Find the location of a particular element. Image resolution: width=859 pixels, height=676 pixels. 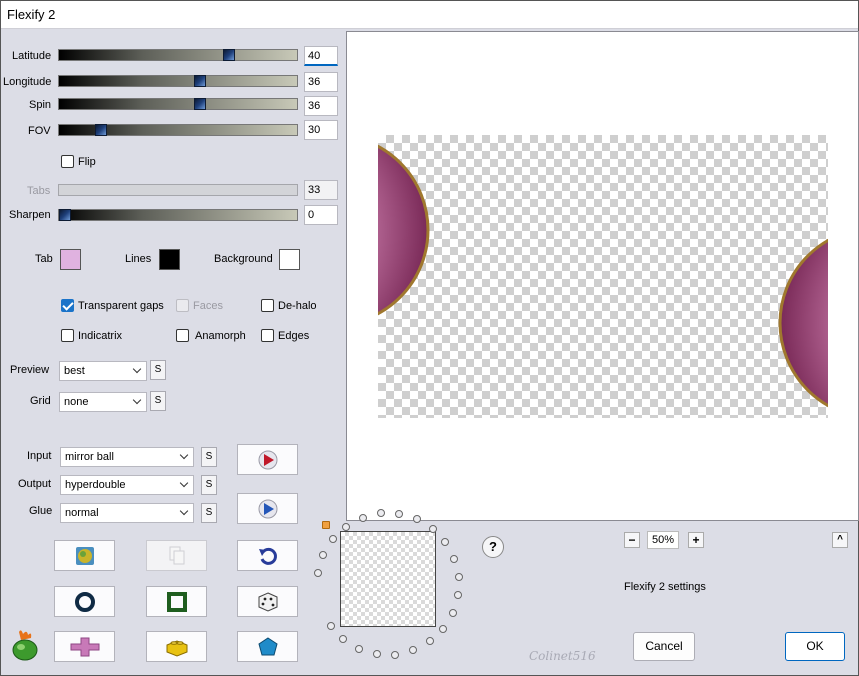

spin-input: 36 is located at coordinates (321, 106).